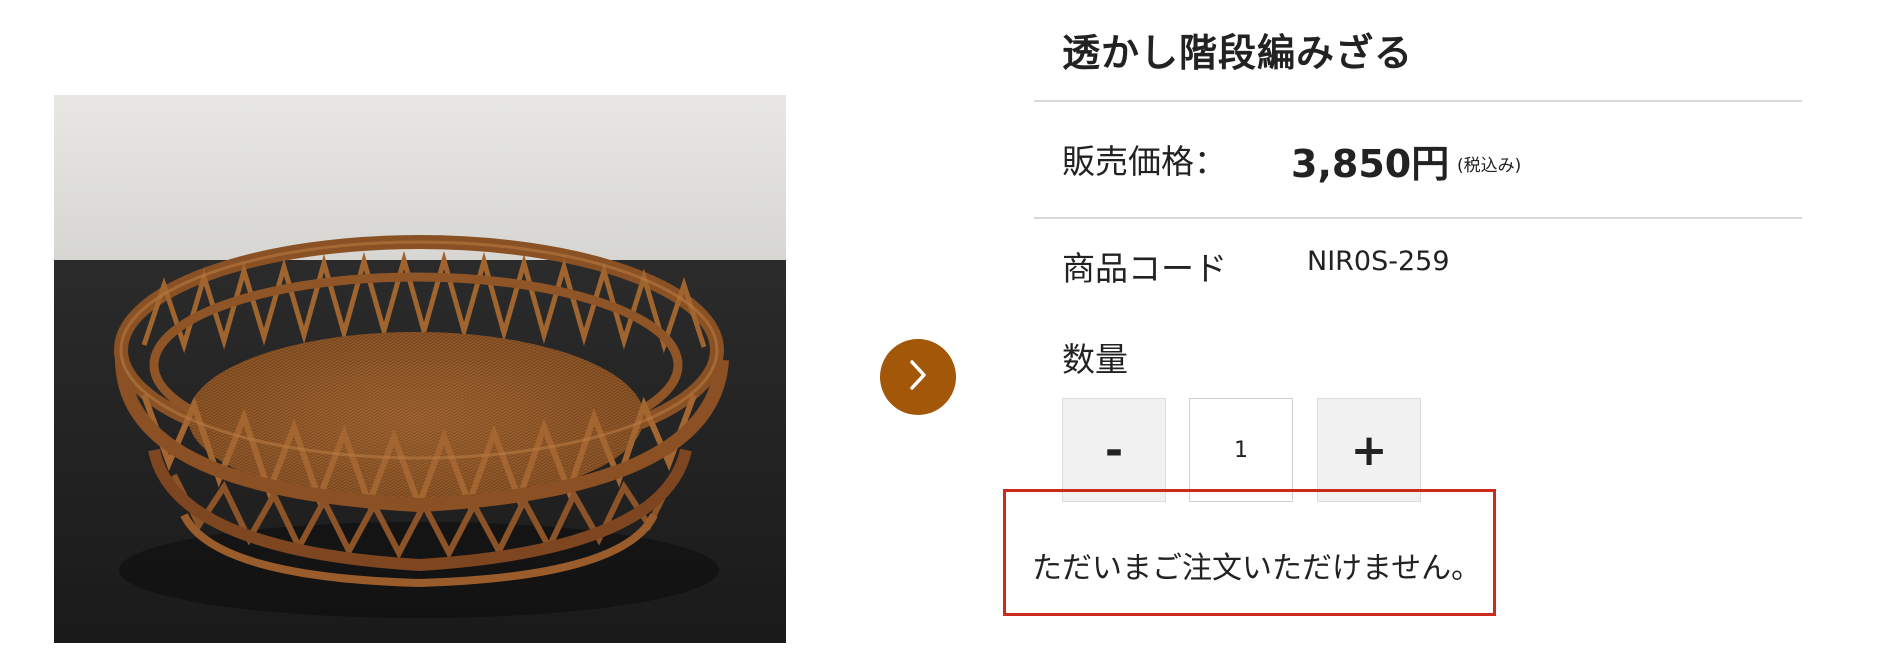  Describe the element at coordinates (1257, 568) in the screenshot. I see `unavailable-message: ただいまご注文いただけません。` at that location.